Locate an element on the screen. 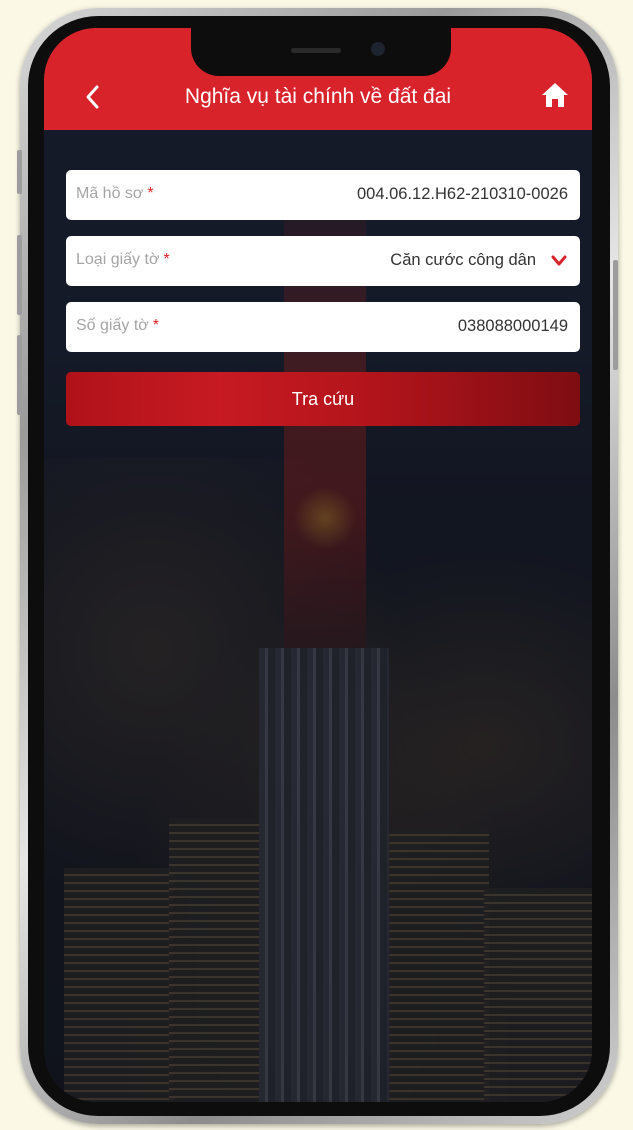 This screenshot has height=1130, width=633. application-code-field: Mã hồ sơ * 004.06.12.H62-210310-0026 is located at coordinates (323, 195).